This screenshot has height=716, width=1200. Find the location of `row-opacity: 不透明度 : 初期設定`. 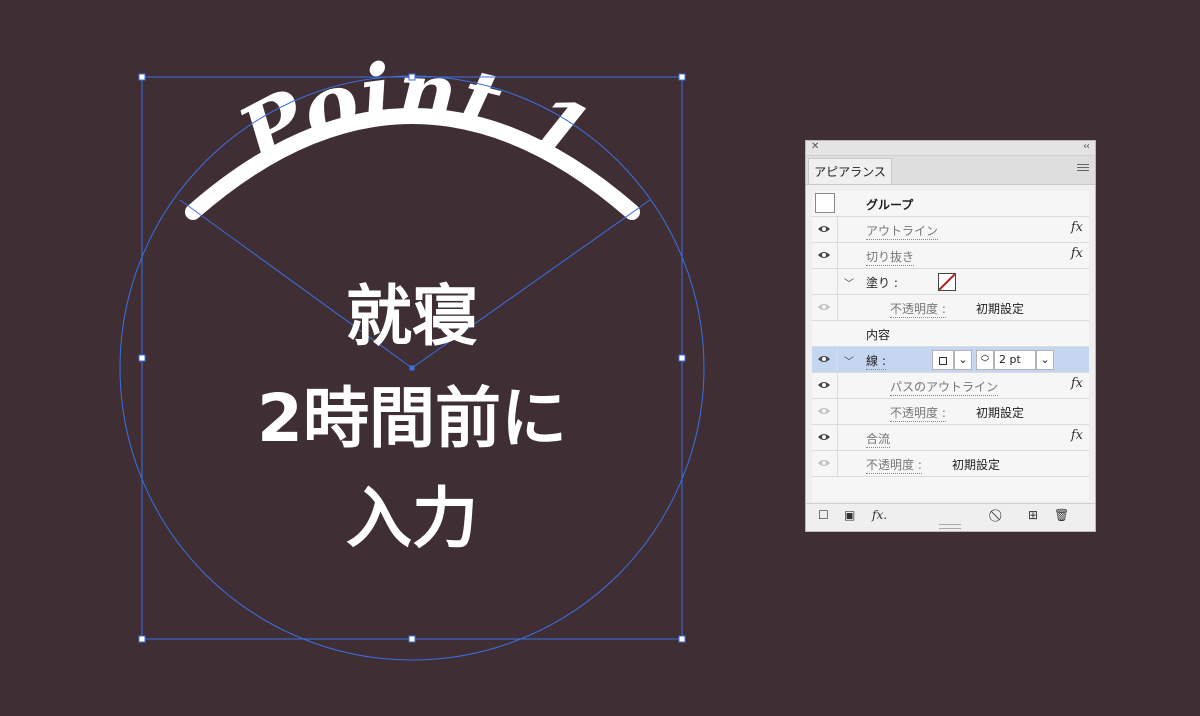

row-opacity: 不透明度 : 初期設定 is located at coordinates (950, 464).